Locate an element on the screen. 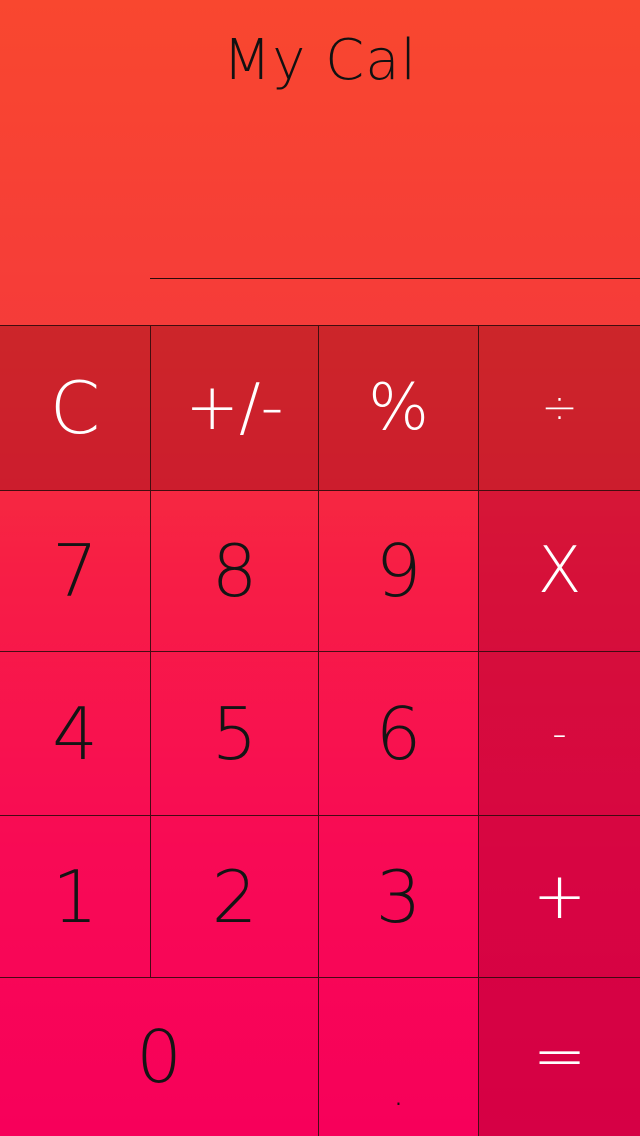 Image resolution: width=640 pixels, height=1136 pixels. digit-7-button: 7 is located at coordinates (75, 571).